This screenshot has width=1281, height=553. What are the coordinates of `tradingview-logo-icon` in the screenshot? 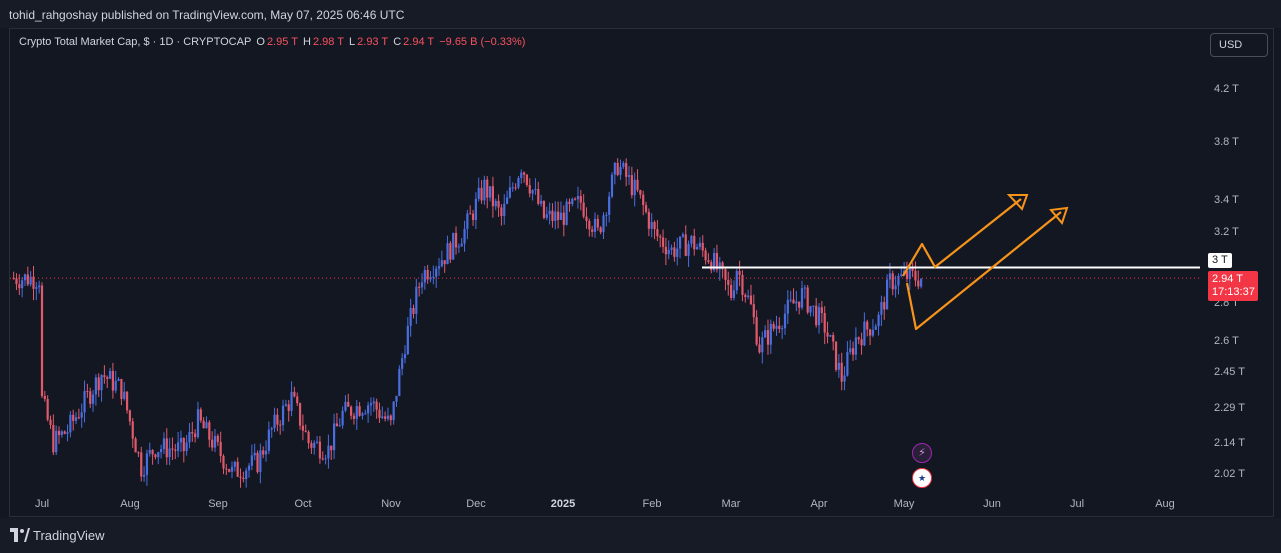 It's located at (20, 535).